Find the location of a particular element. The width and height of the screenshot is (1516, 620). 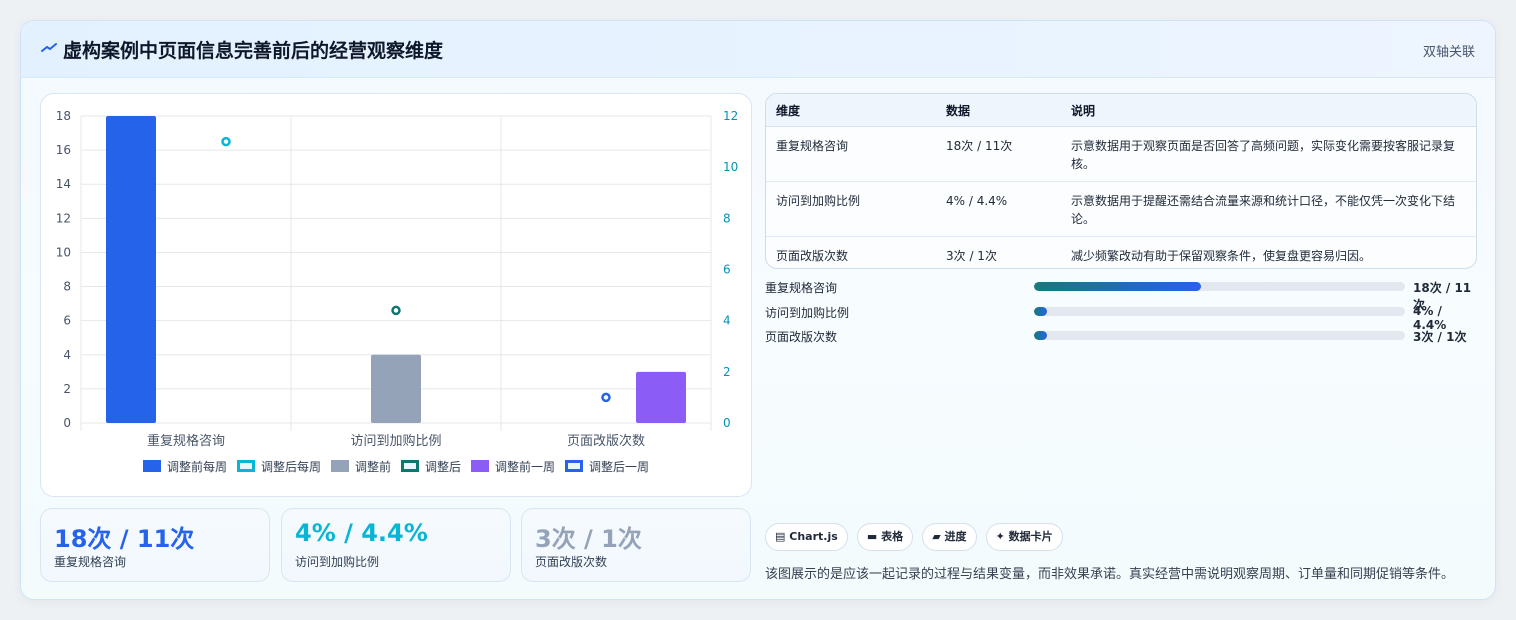

progress-row: 访问到加购比例 4% / 4.4% is located at coordinates (1121, 318).